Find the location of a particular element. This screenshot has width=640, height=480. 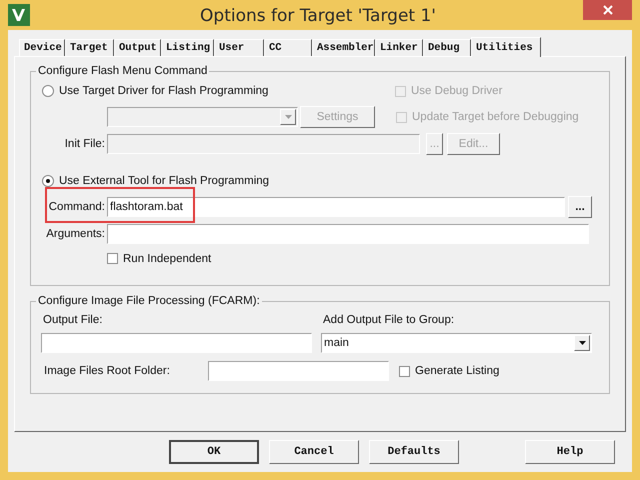

checkbox-label: Run Independent is located at coordinates (167, 258).